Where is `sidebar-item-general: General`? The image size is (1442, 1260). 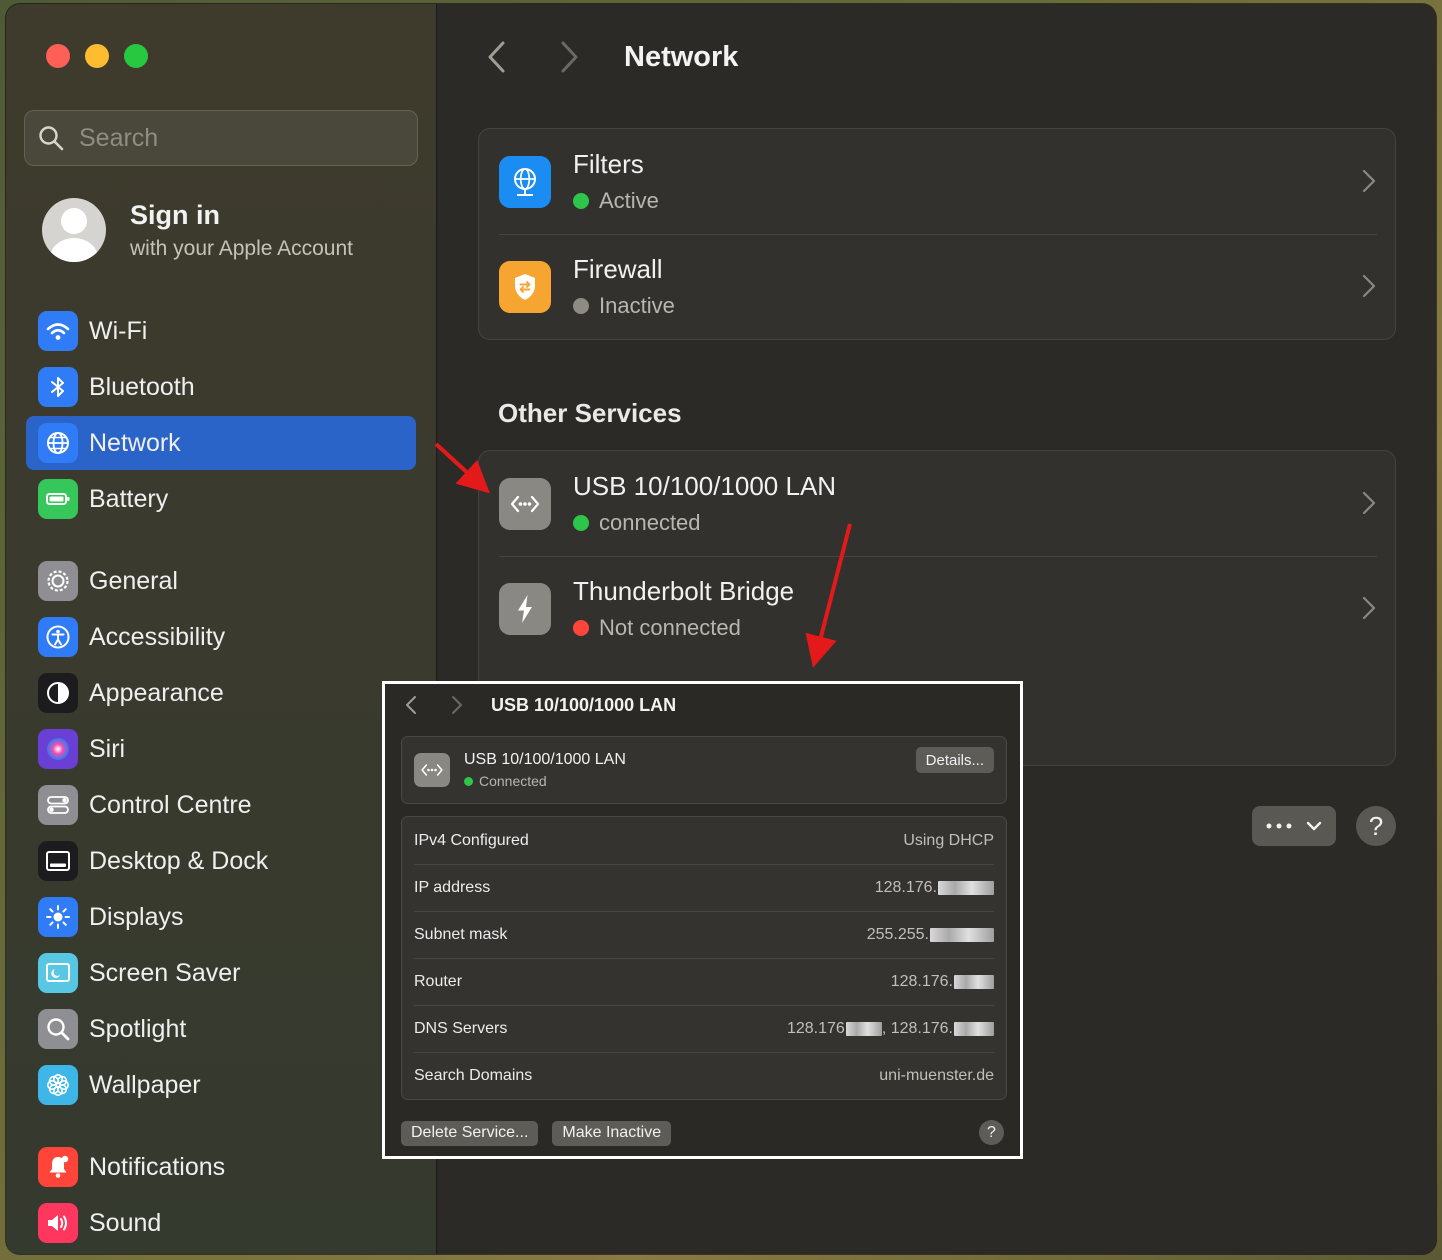 sidebar-item-general: General is located at coordinates (221, 581).